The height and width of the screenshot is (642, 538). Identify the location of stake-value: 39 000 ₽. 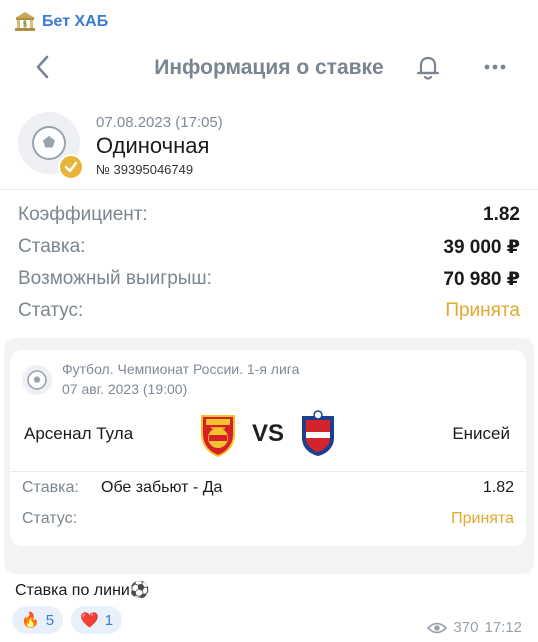
(481, 247).